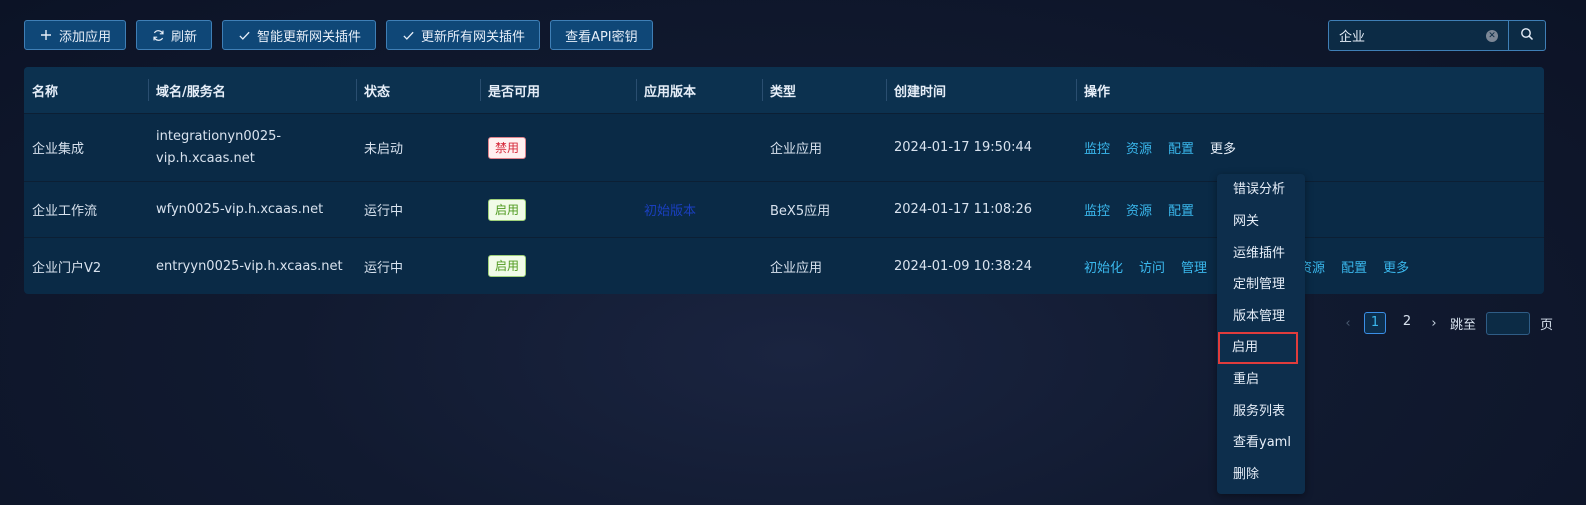 The image size is (1586, 505). What do you see at coordinates (1463, 325) in the screenshot?
I see `jump-to-label: 跳至` at bounding box center [1463, 325].